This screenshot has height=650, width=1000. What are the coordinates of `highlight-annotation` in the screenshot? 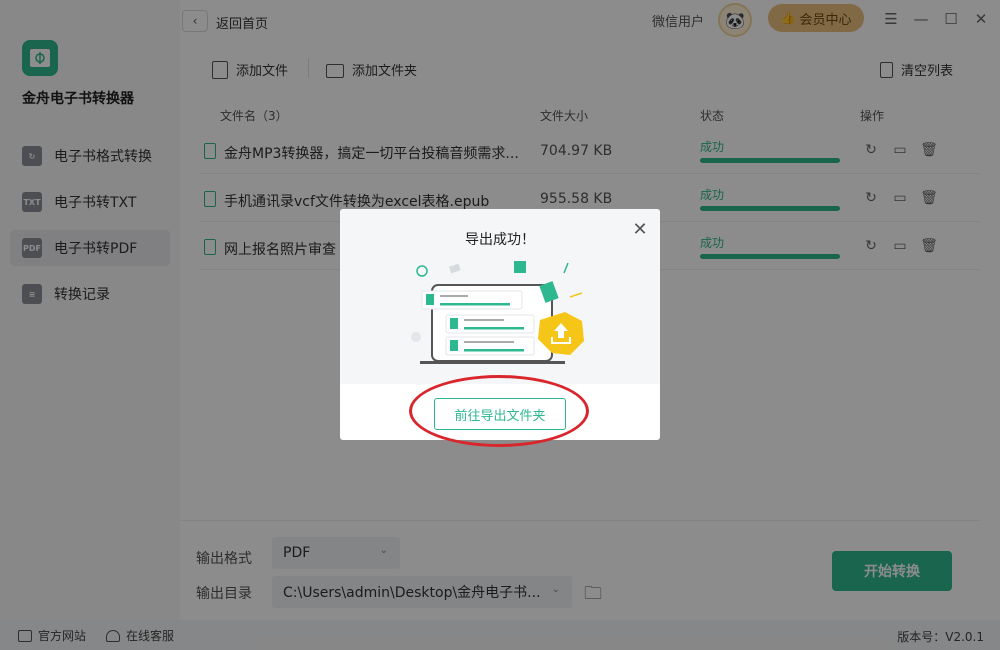 It's located at (499, 411).